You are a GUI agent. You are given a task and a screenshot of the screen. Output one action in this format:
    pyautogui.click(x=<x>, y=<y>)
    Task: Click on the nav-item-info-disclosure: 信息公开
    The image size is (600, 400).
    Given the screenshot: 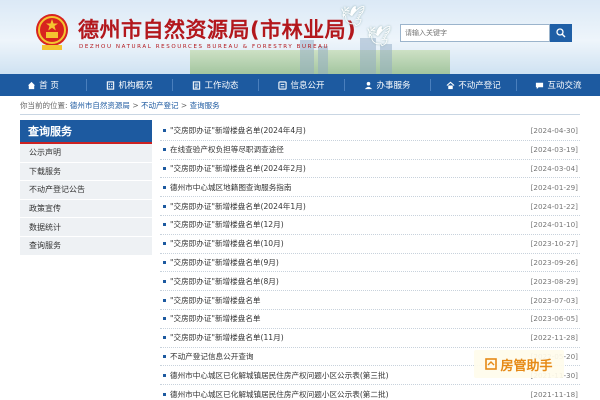 What is the action you would take?
    pyautogui.click(x=301, y=85)
    